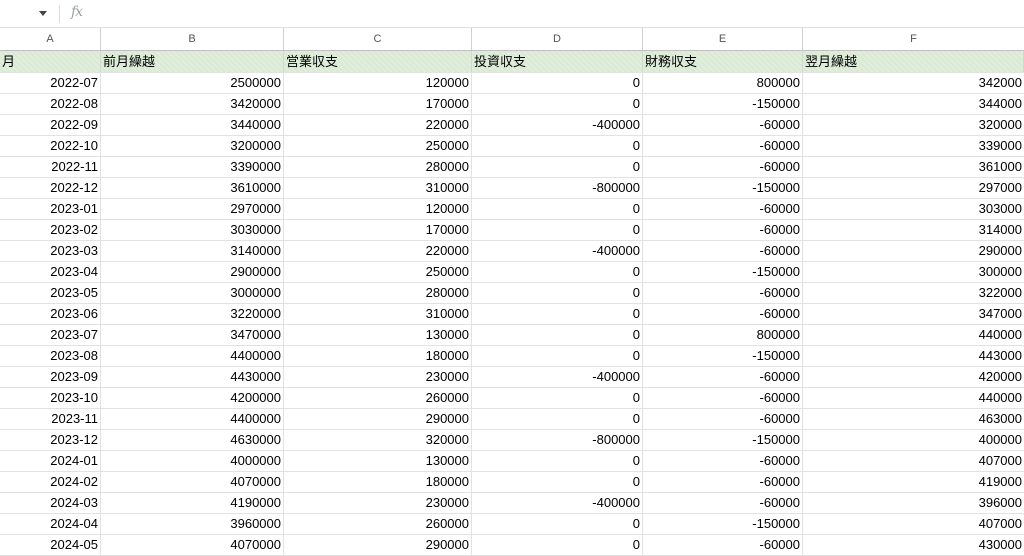  I want to click on table-cell: 250000, so click(378, 146).